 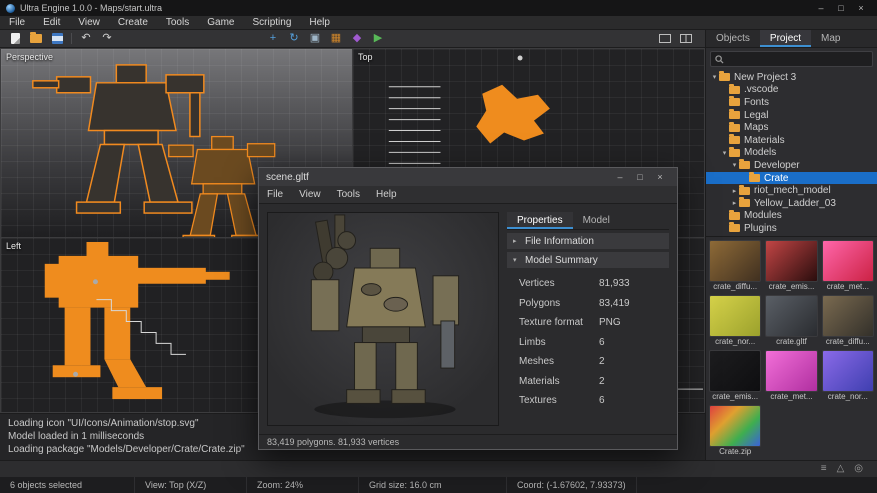 I want to click on tree-item-label: Crate, so click(x=776, y=178).